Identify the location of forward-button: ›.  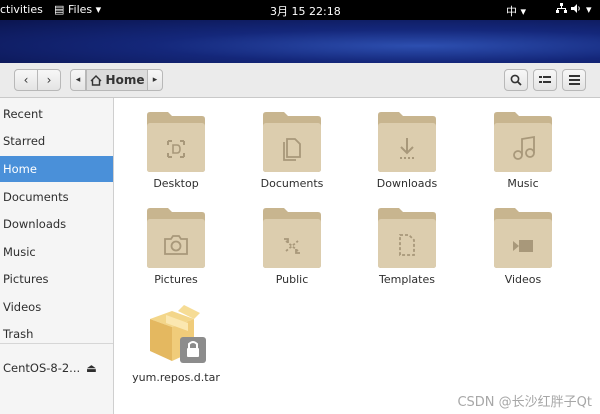
(49, 80).